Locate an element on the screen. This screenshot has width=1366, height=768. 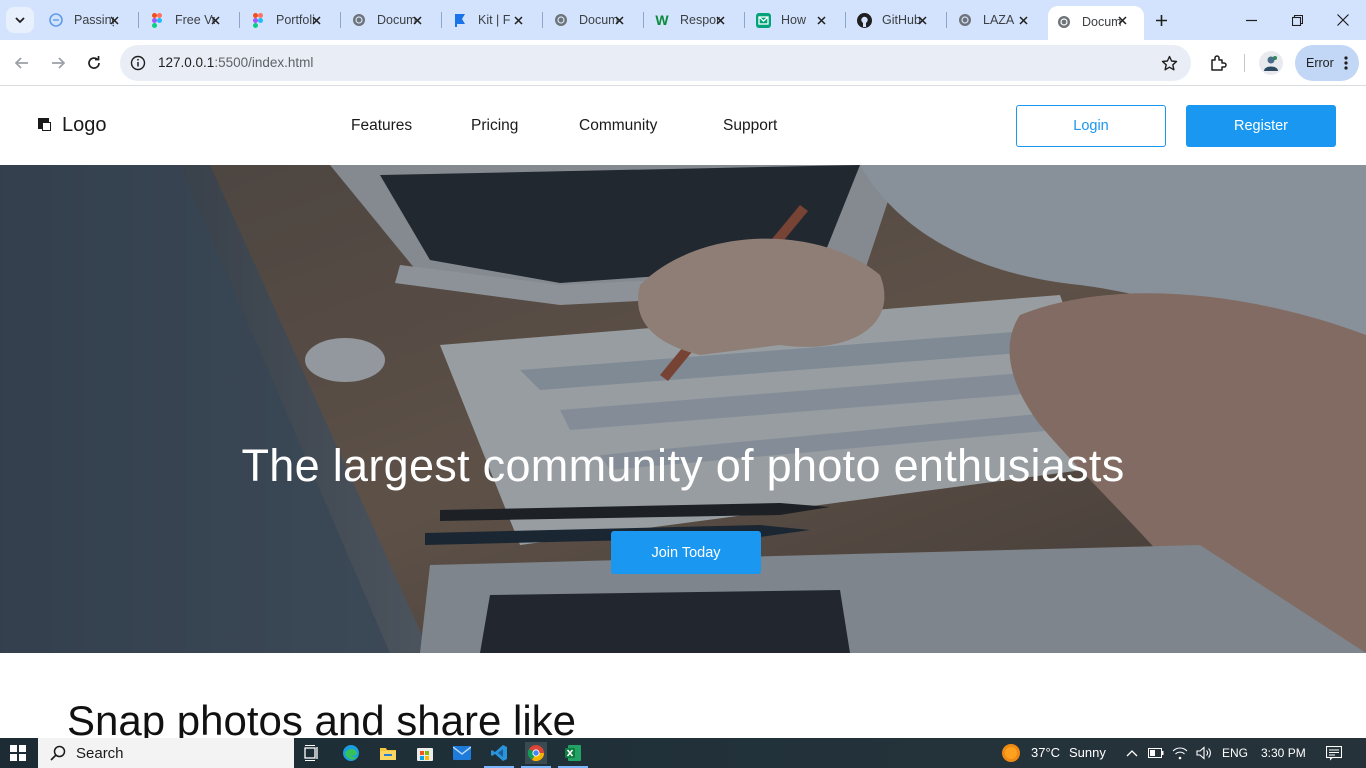
join-today-button: Join Today is located at coordinates (686, 552).